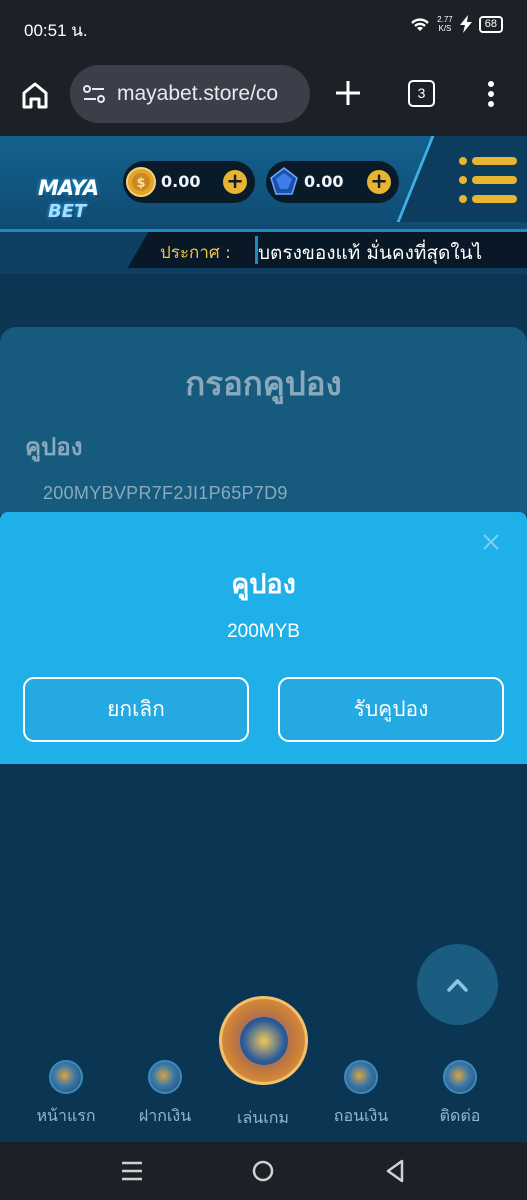  I want to click on play-game-button, so click(263, 1040).